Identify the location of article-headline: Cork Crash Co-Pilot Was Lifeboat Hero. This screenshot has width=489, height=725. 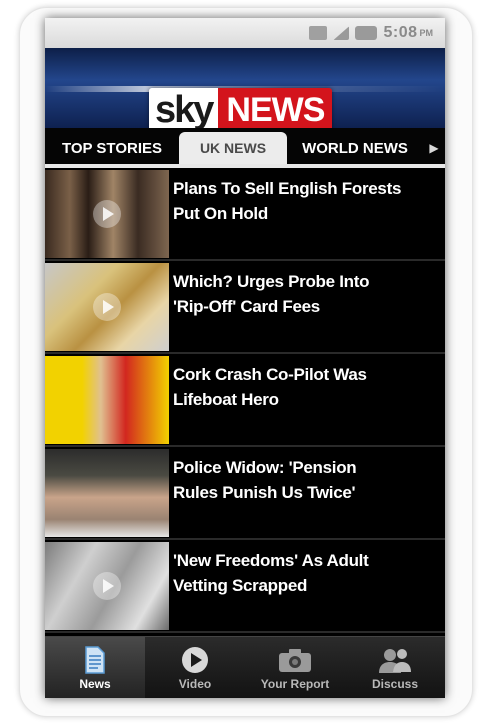
(271, 399).